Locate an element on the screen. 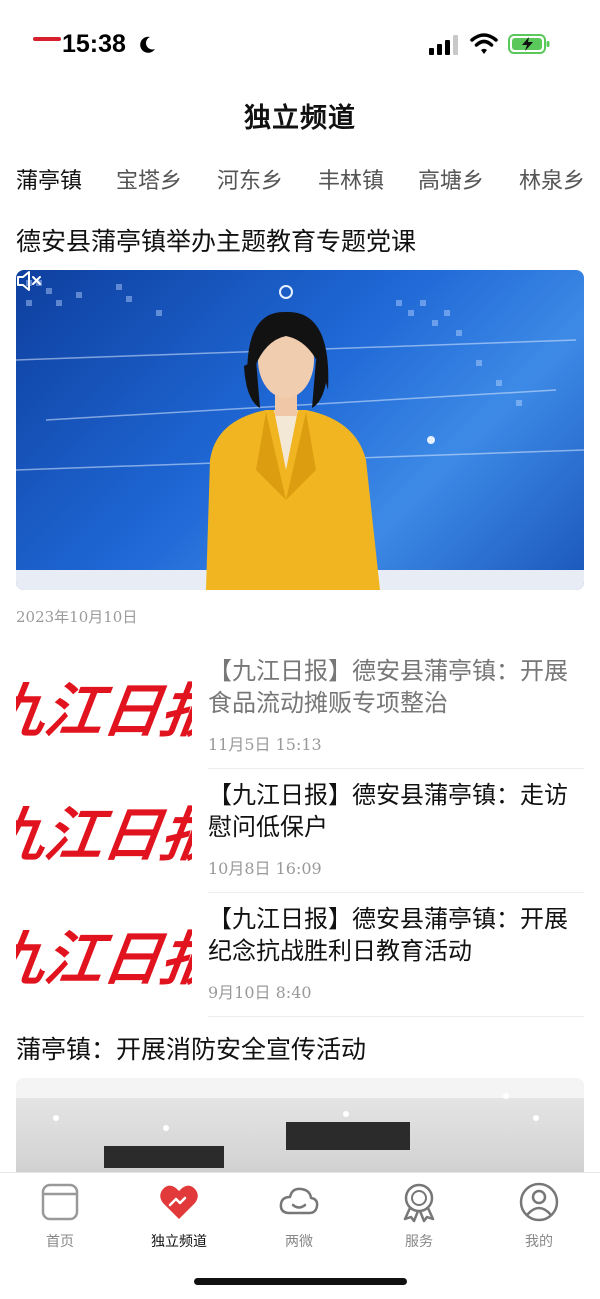  home-icon is located at coordinates (60, 1202).